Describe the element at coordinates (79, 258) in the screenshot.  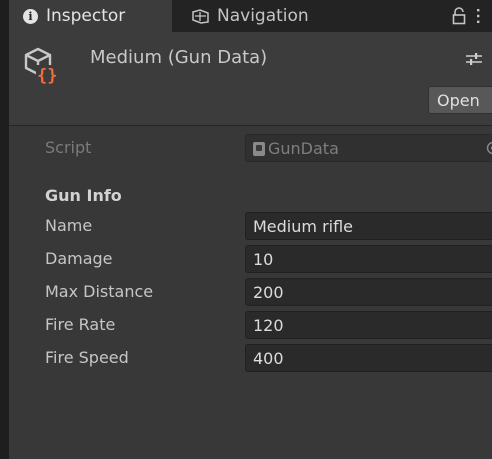
I see `field-label: Damage` at that location.